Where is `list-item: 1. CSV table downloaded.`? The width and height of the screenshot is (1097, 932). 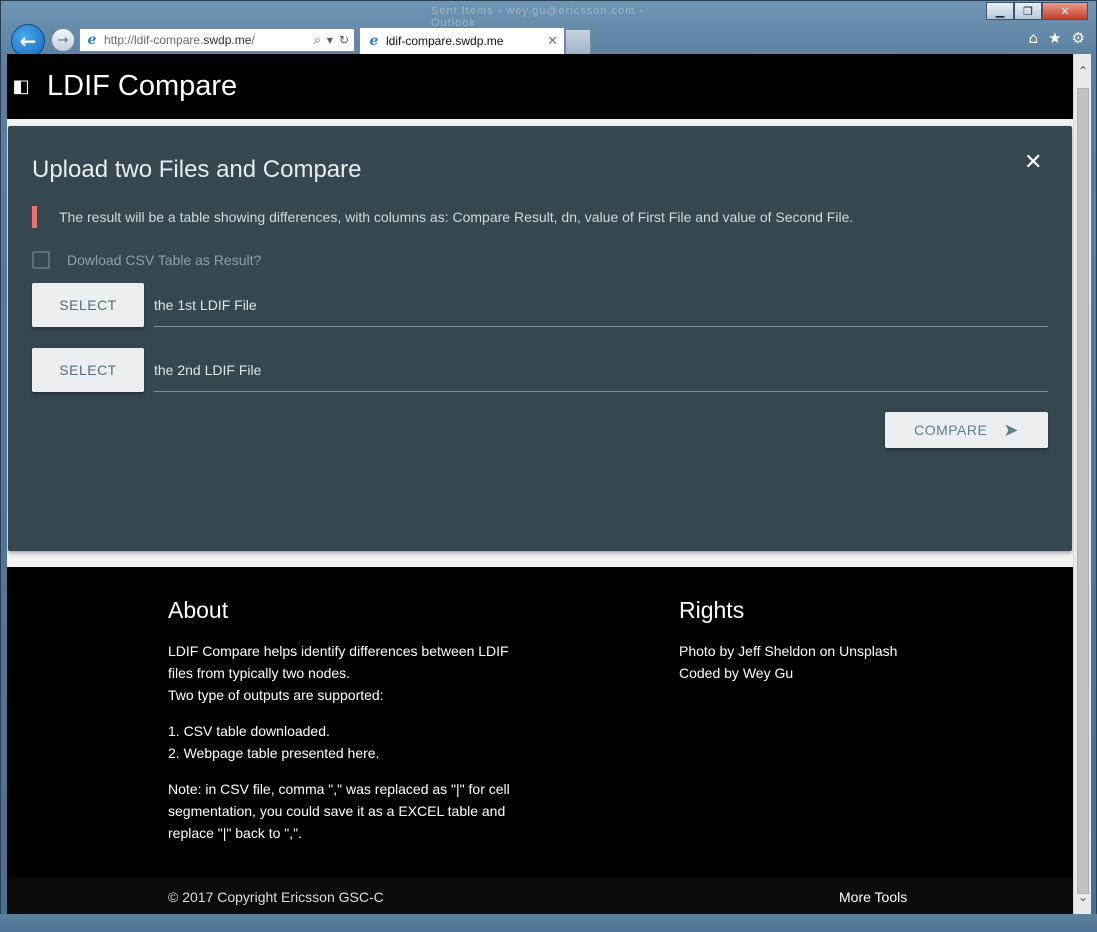 list-item: 1. CSV table downloaded. is located at coordinates (249, 731).